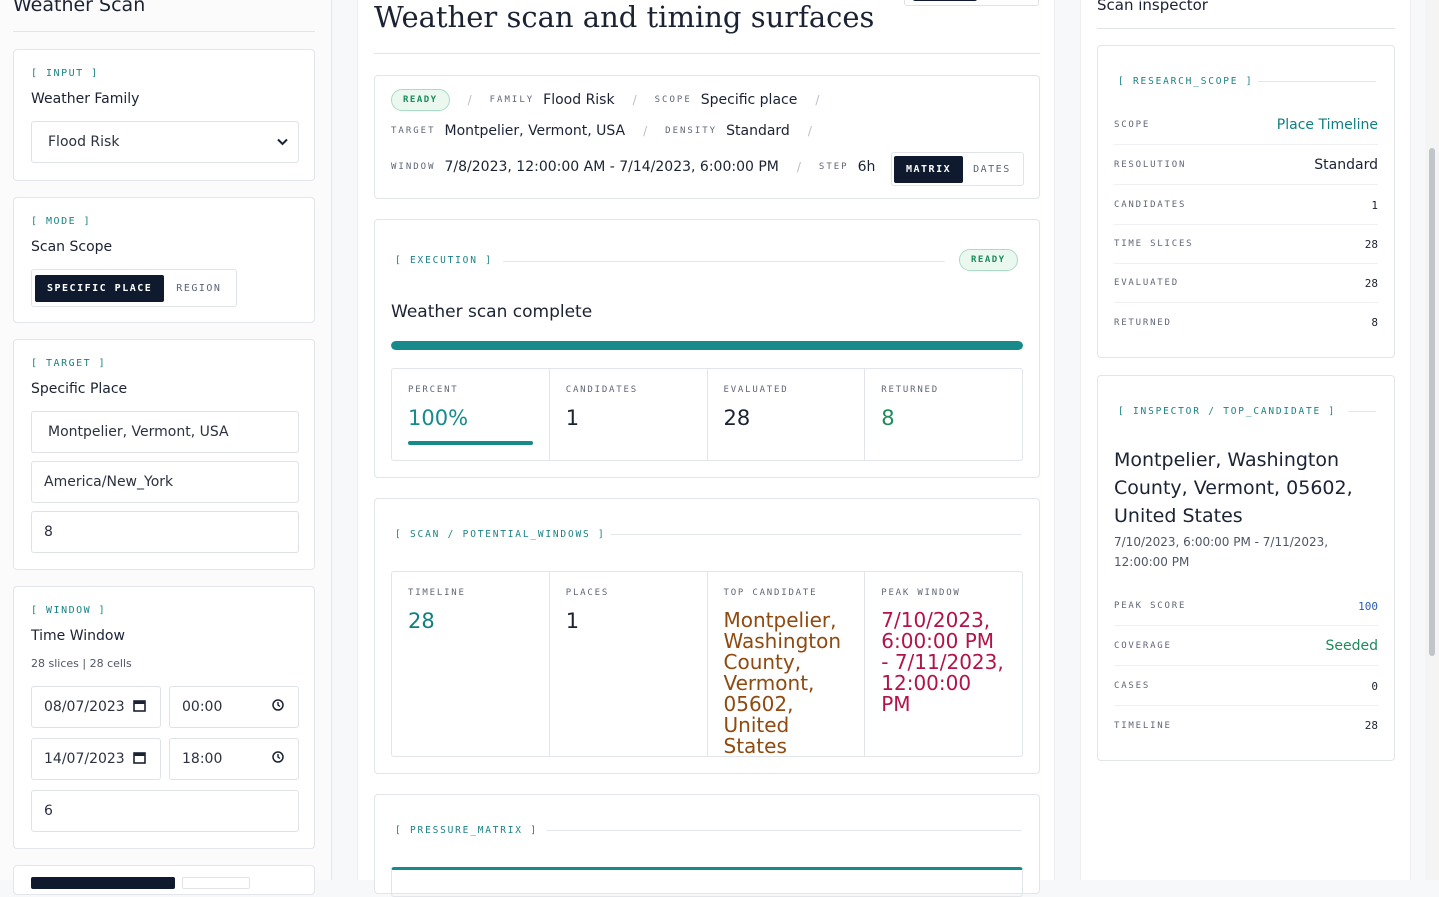 This screenshot has width=1439, height=897. I want to click on stat-candidates: CANDIDATES 1, so click(629, 414).